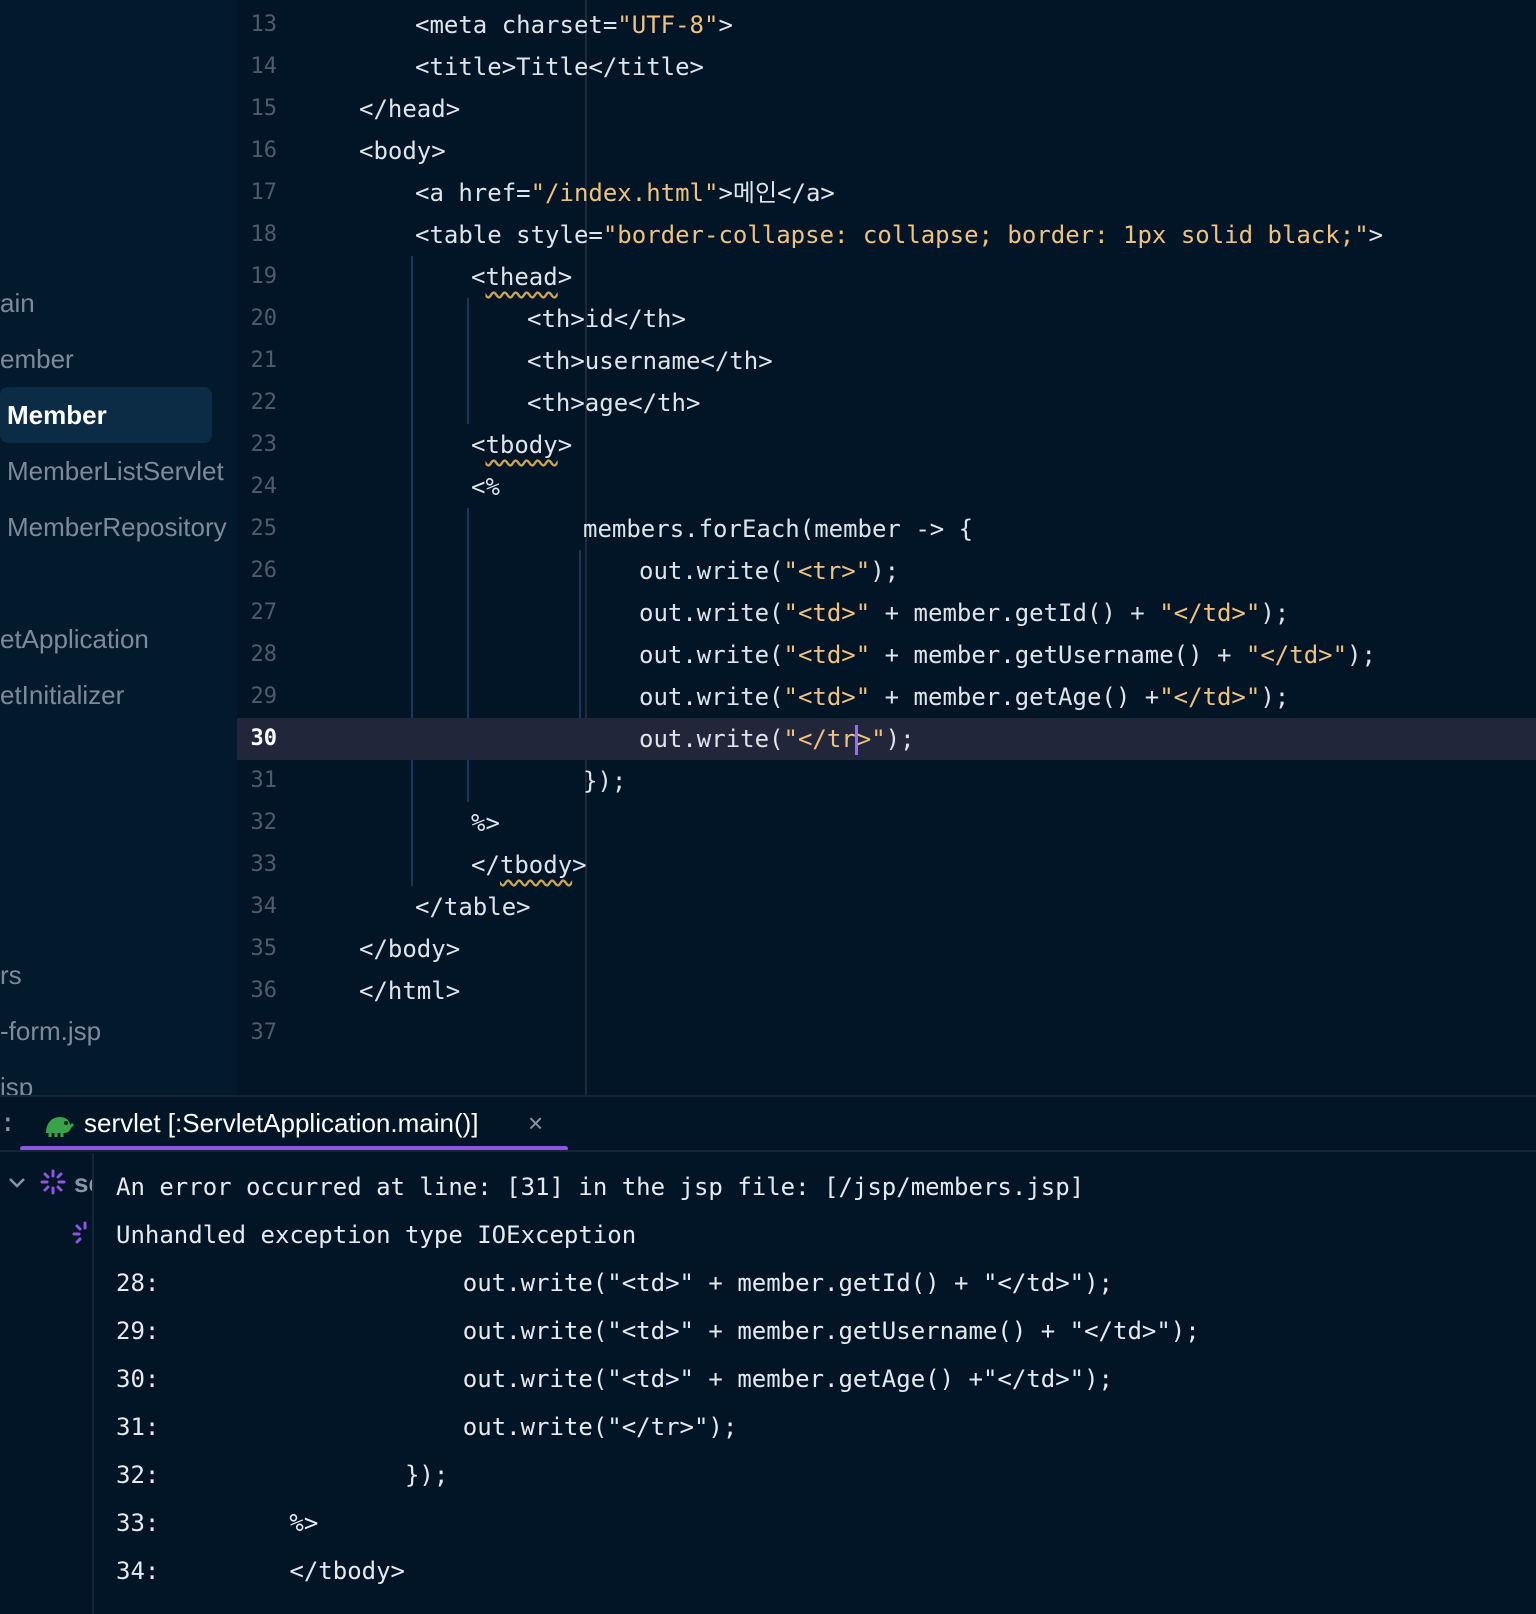  What do you see at coordinates (62, 695) in the screenshot?
I see `sidebar-item-label: etInitializer` at bounding box center [62, 695].